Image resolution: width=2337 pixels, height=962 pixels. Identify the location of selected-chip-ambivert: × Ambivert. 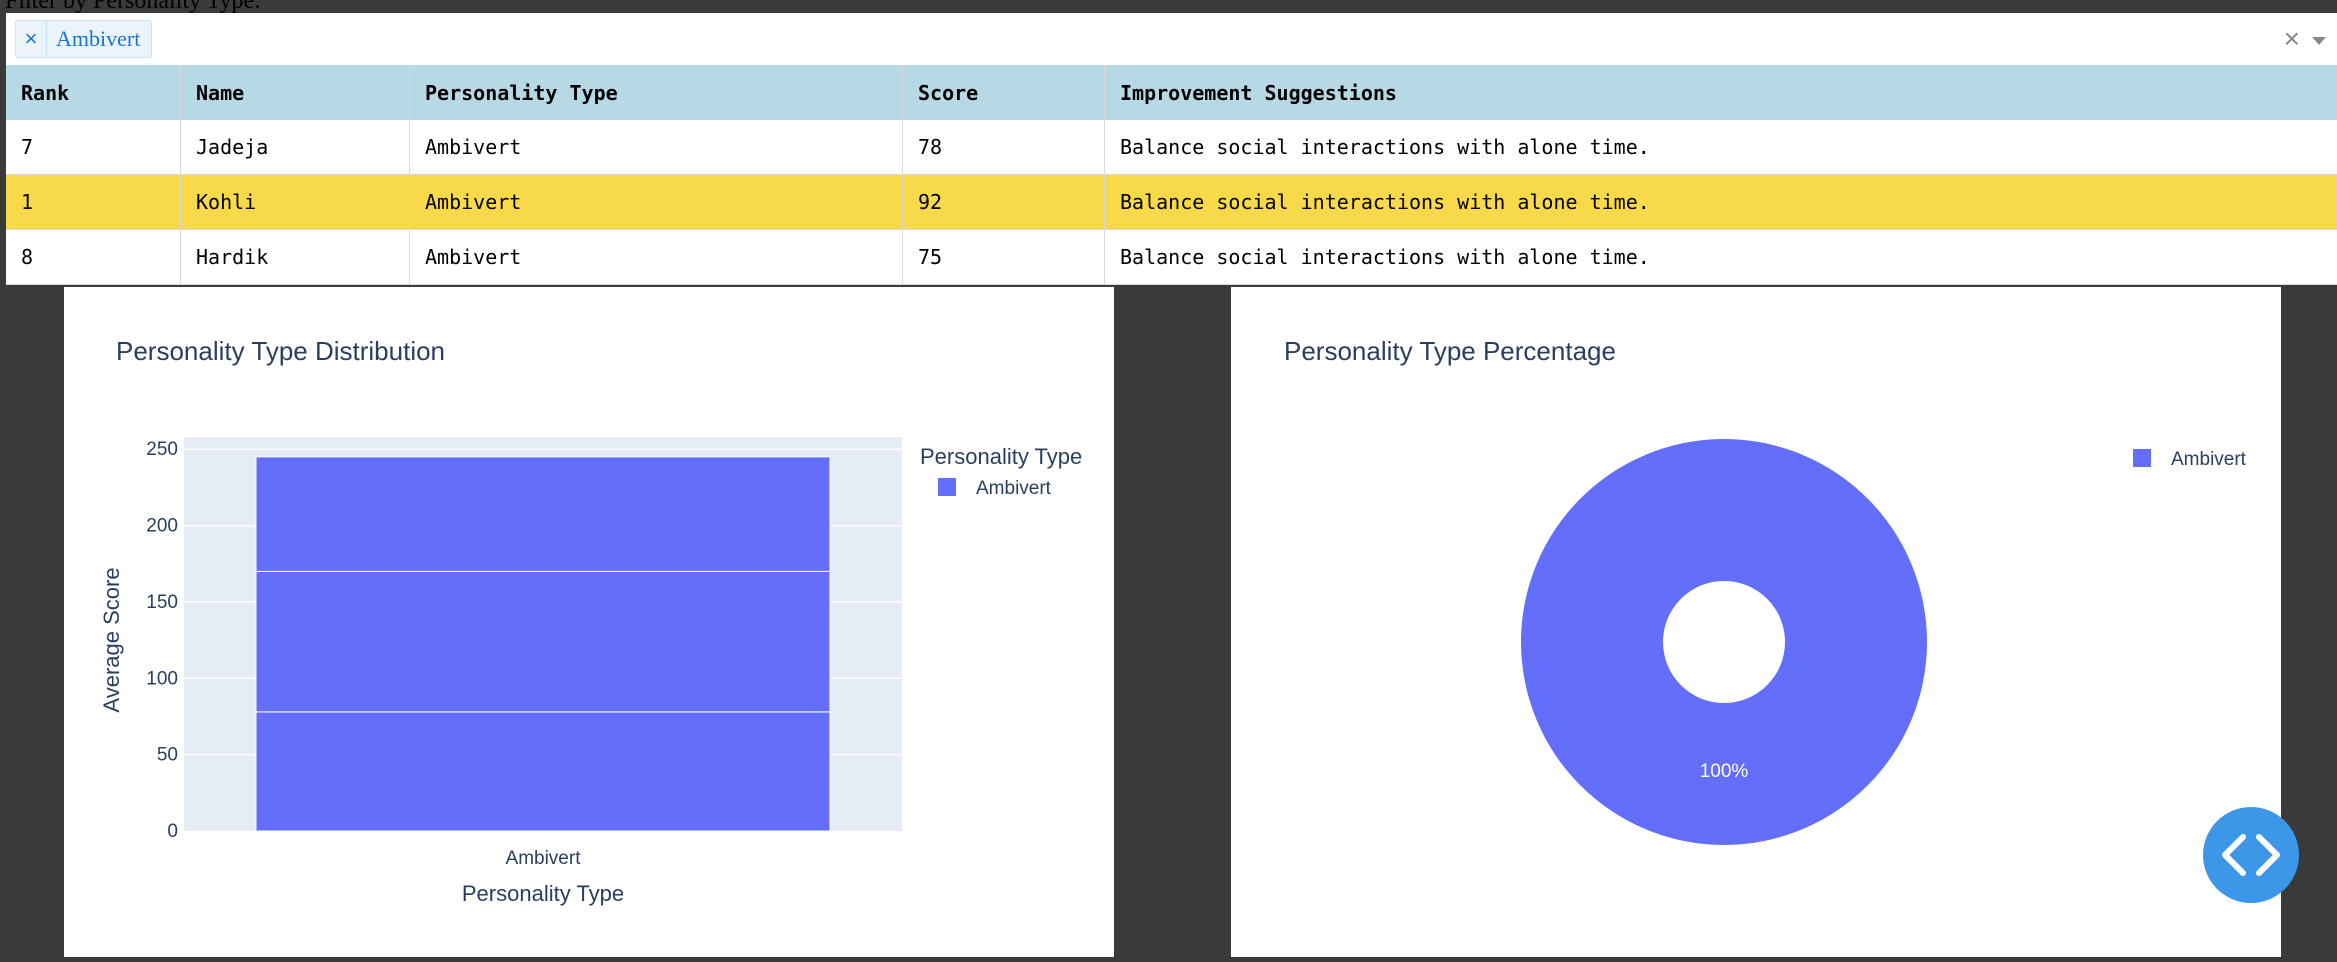
(84, 39).